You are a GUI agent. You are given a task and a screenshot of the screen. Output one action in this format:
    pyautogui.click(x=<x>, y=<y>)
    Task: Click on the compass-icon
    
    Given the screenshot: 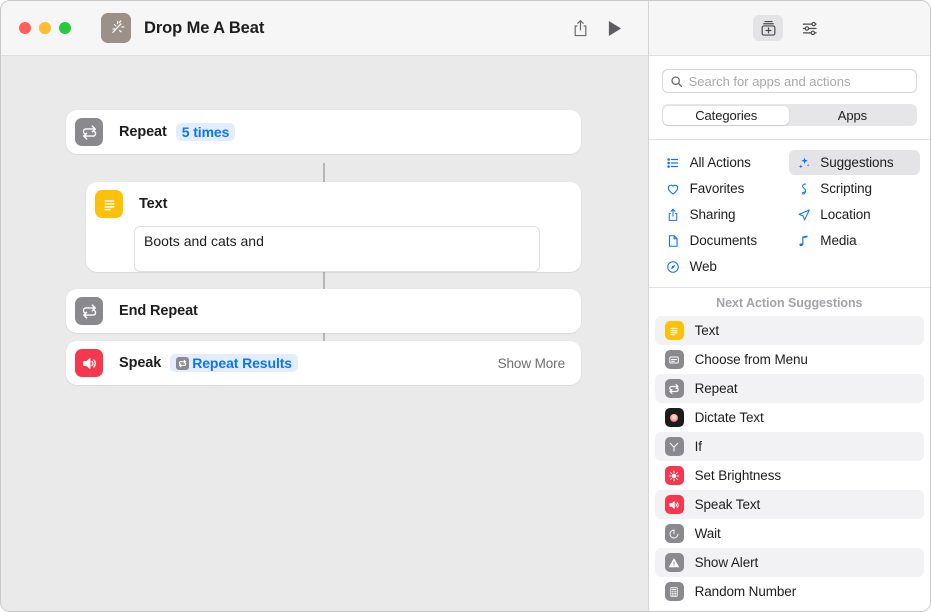 What is the action you would take?
    pyautogui.click(x=673, y=266)
    